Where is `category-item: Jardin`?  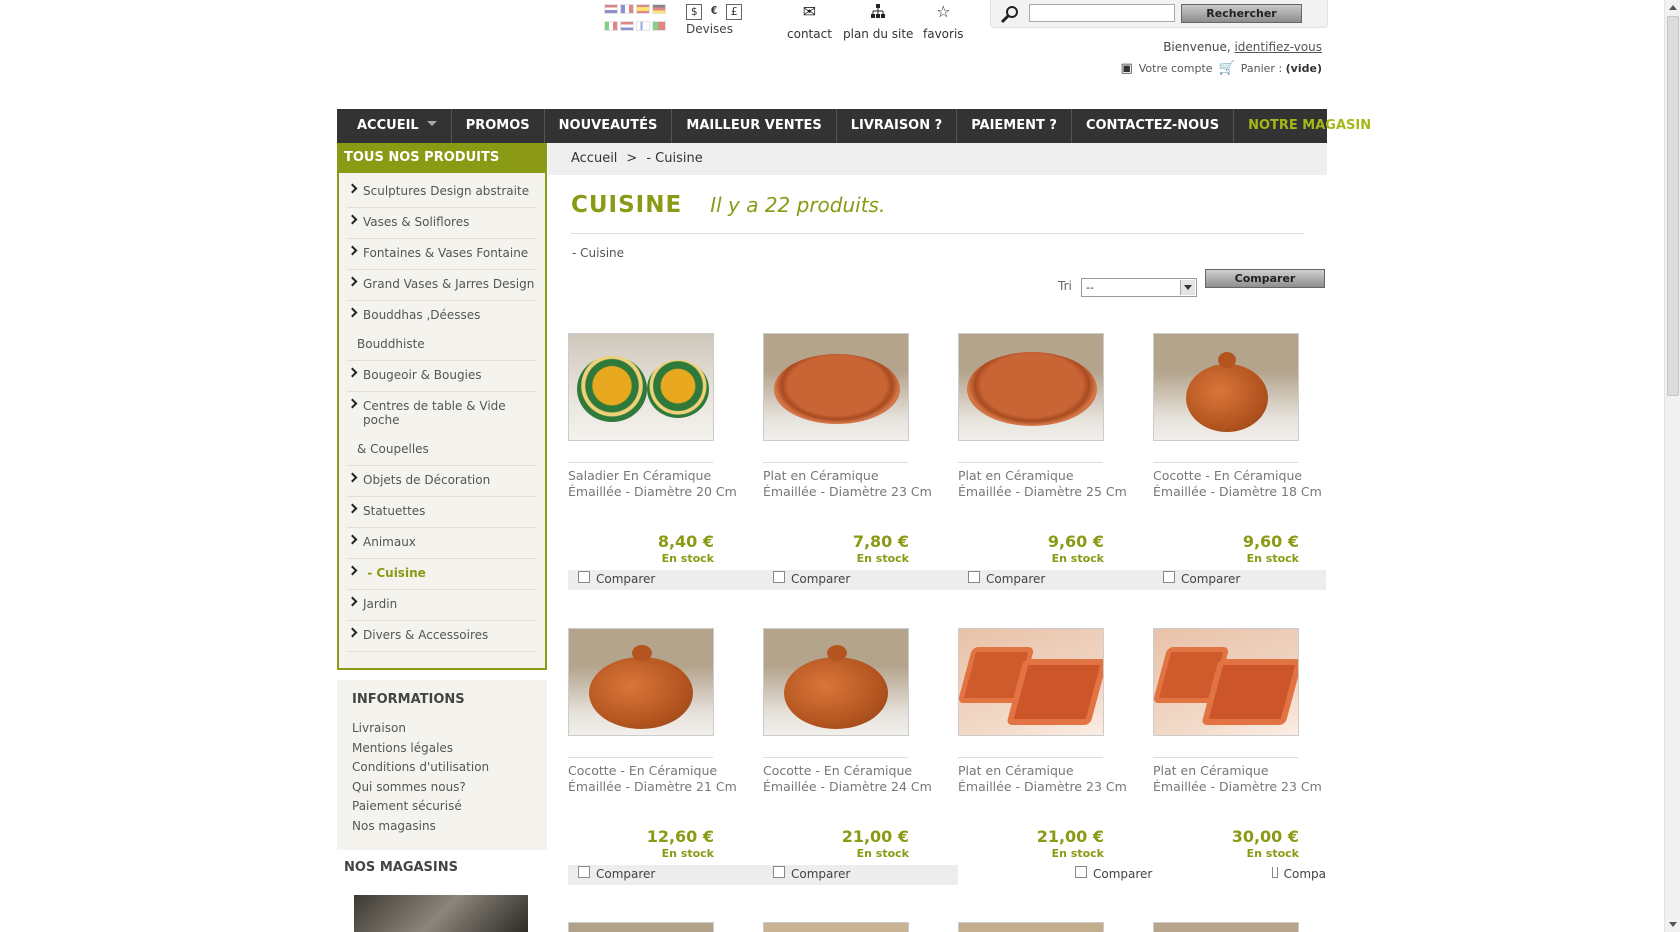
category-item: Jardin is located at coordinates (442, 605).